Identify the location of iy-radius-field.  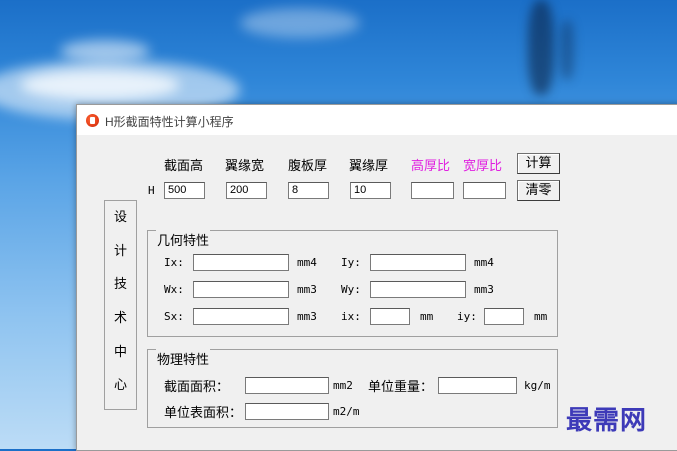
(504, 316).